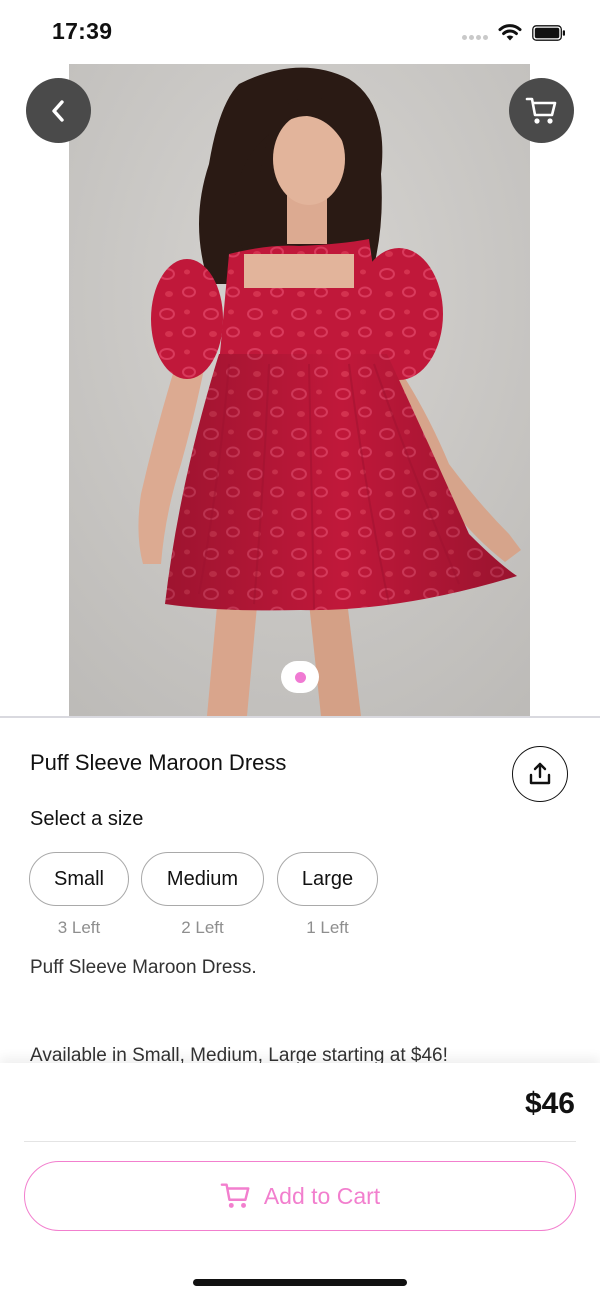 This screenshot has height=1299, width=600. What do you see at coordinates (79, 879) in the screenshot?
I see `size-option-small: Small` at bounding box center [79, 879].